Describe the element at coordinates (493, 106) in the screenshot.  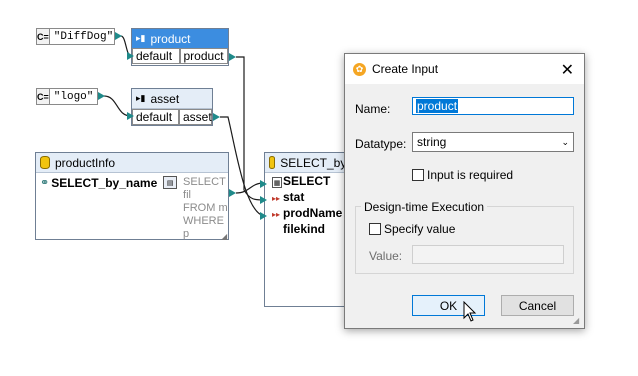
I see `name-input: product` at that location.